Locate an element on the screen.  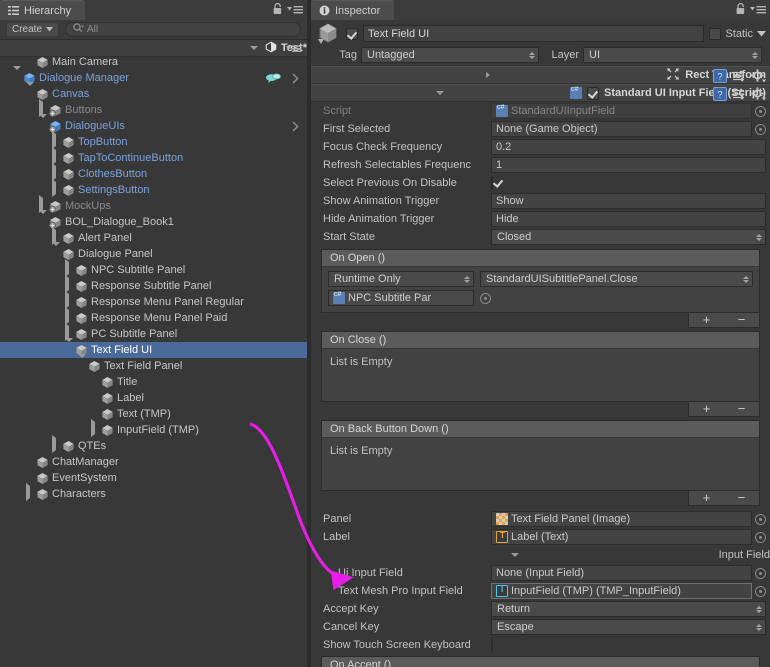
hierarchy-item-chatmanager: ChatManager is located at coordinates (153, 462).